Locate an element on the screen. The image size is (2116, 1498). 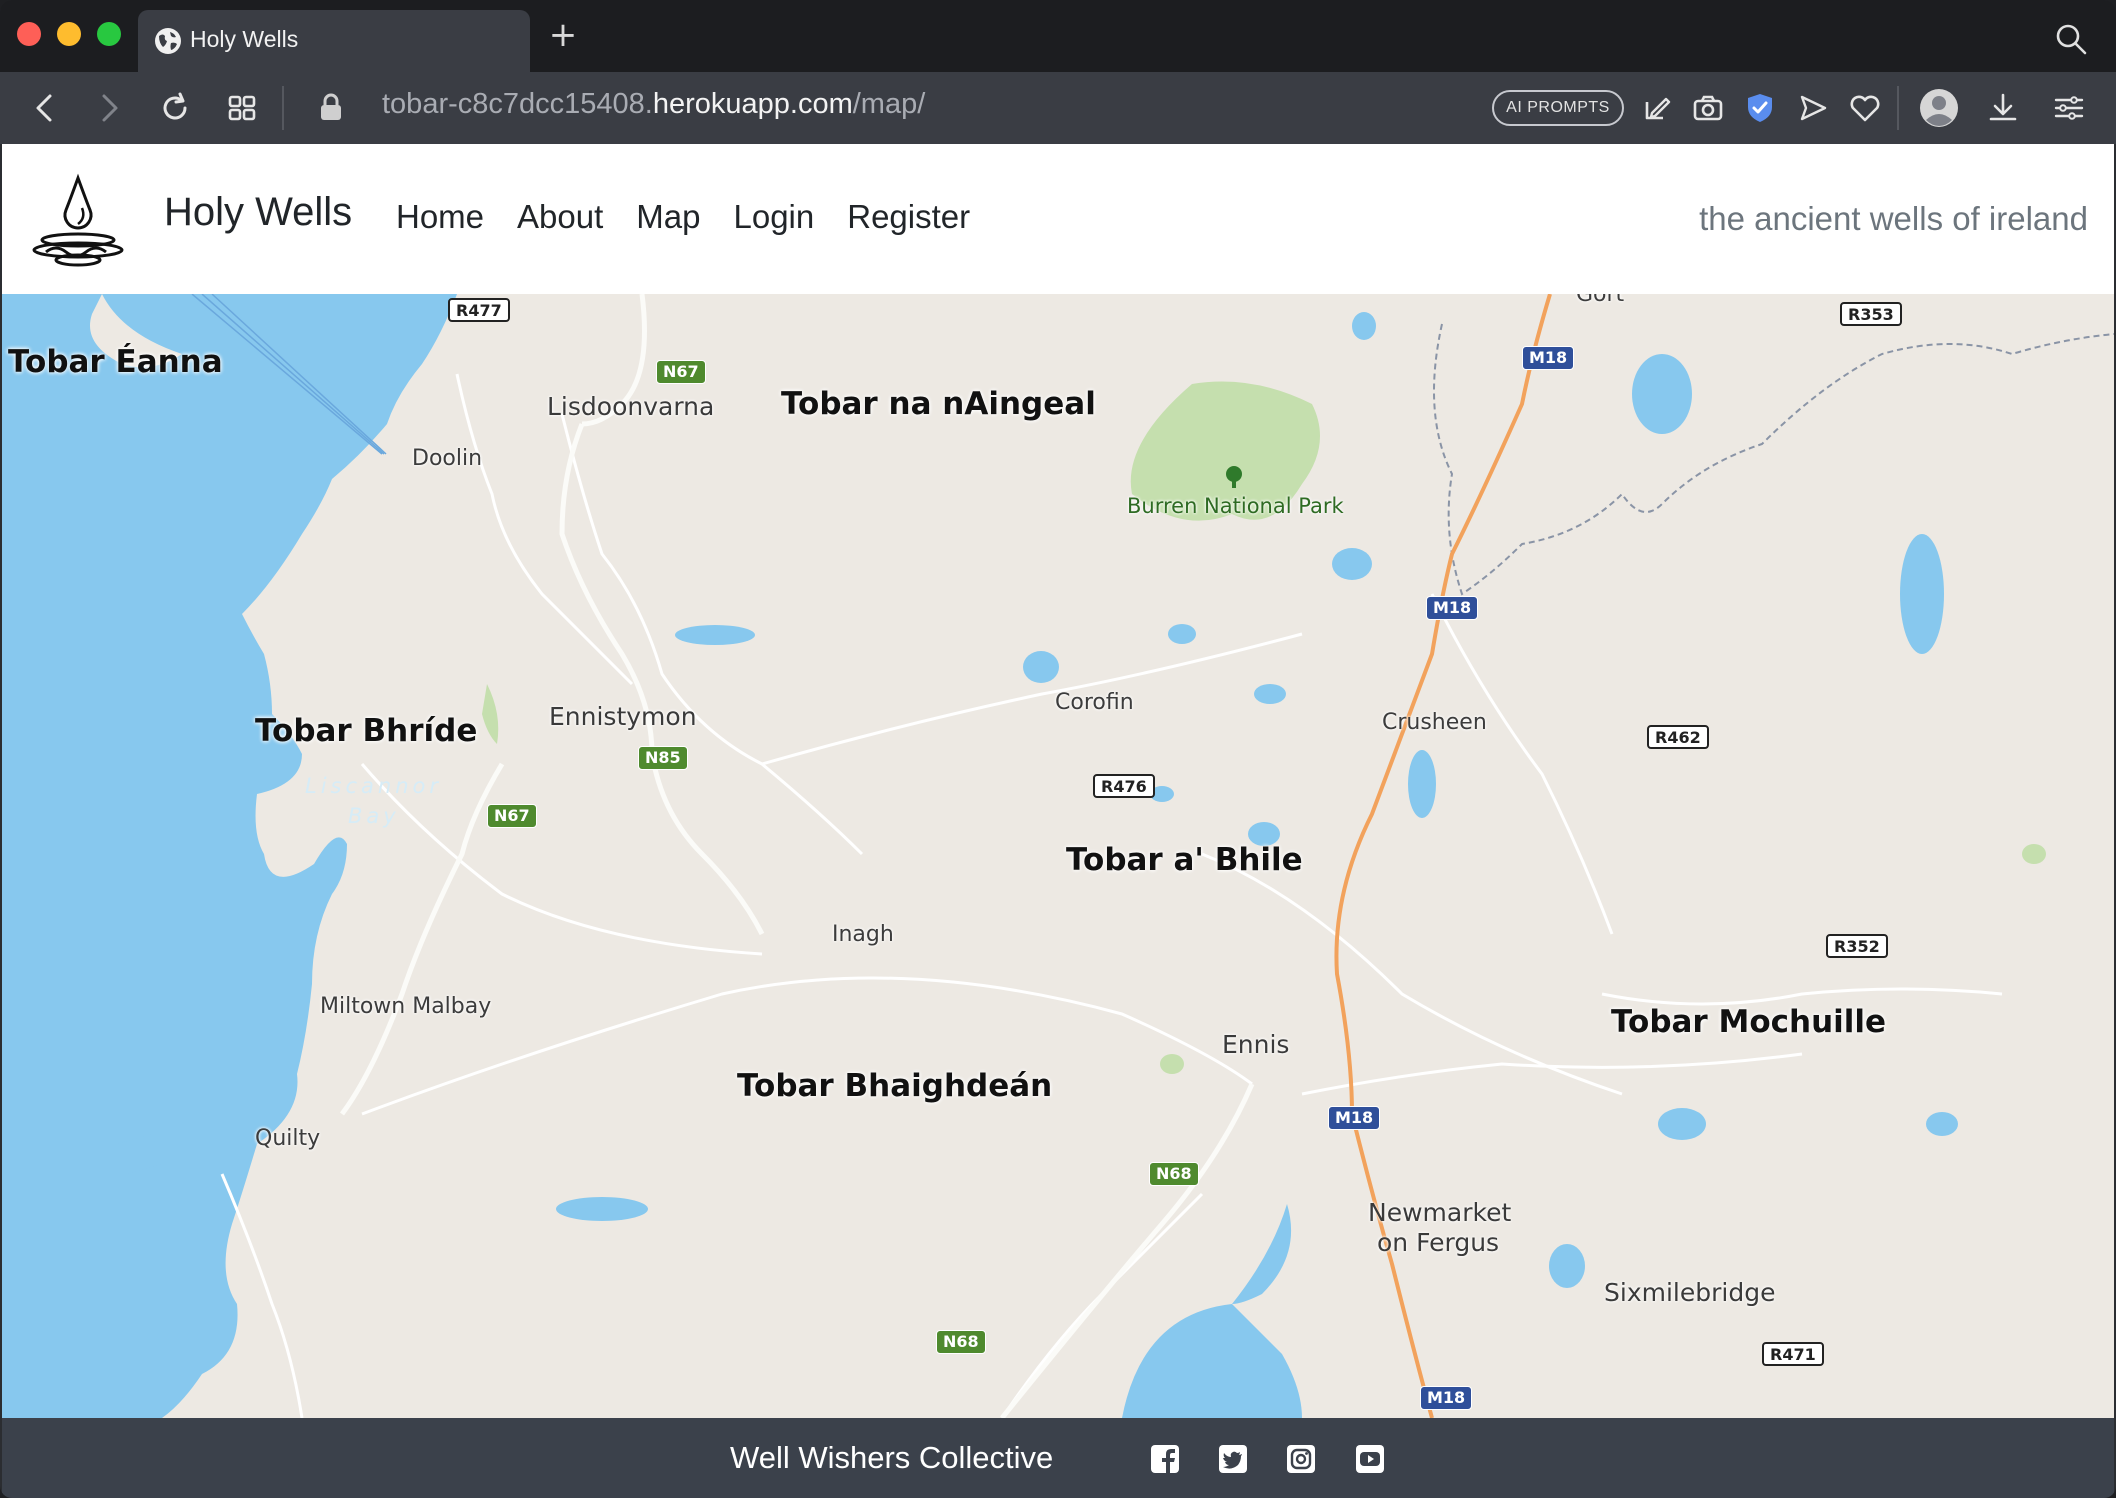
heart-icon is located at coordinates (1865, 108).